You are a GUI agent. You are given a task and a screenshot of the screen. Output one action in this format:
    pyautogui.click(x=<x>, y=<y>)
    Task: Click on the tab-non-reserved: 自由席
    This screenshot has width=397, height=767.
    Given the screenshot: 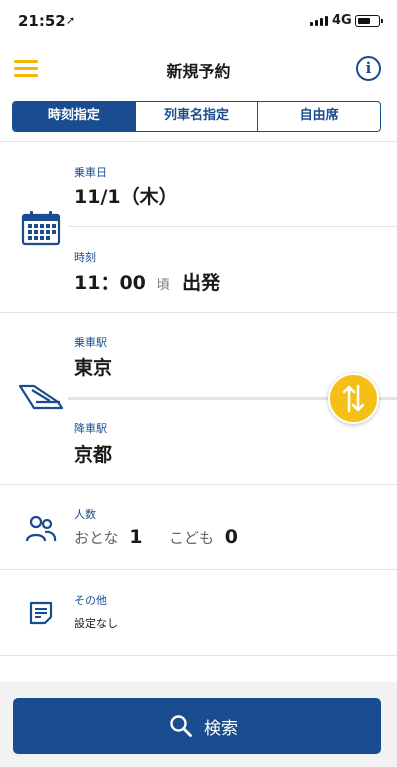 What is the action you would take?
    pyautogui.click(x=318, y=116)
    